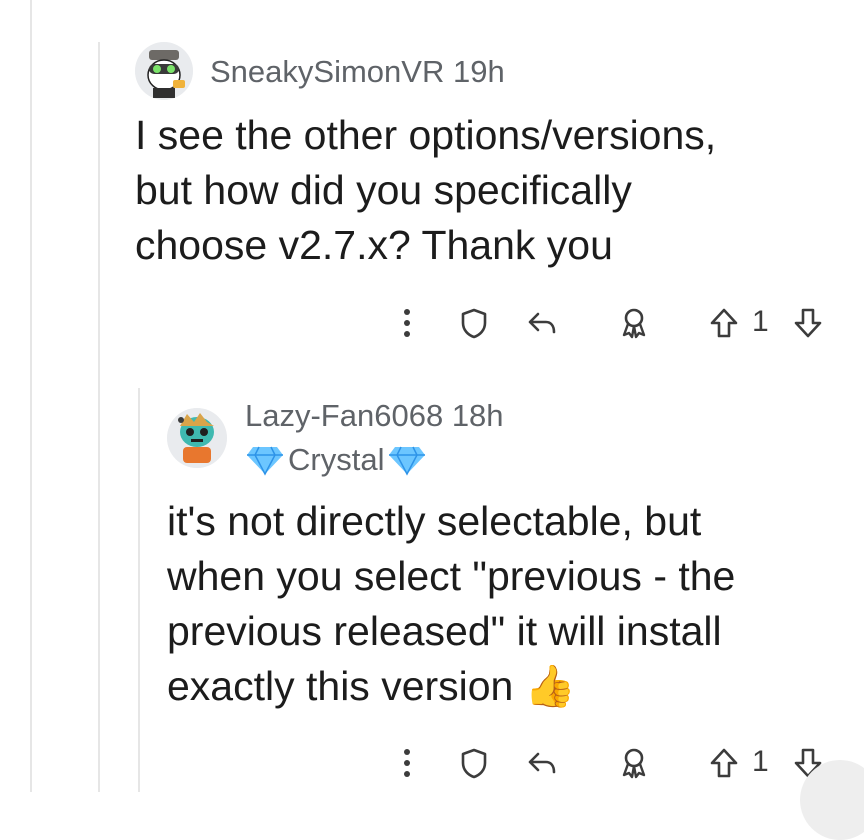  What do you see at coordinates (478, 71) in the screenshot?
I see `timestamp: 19h` at bounding box center [478, 71].